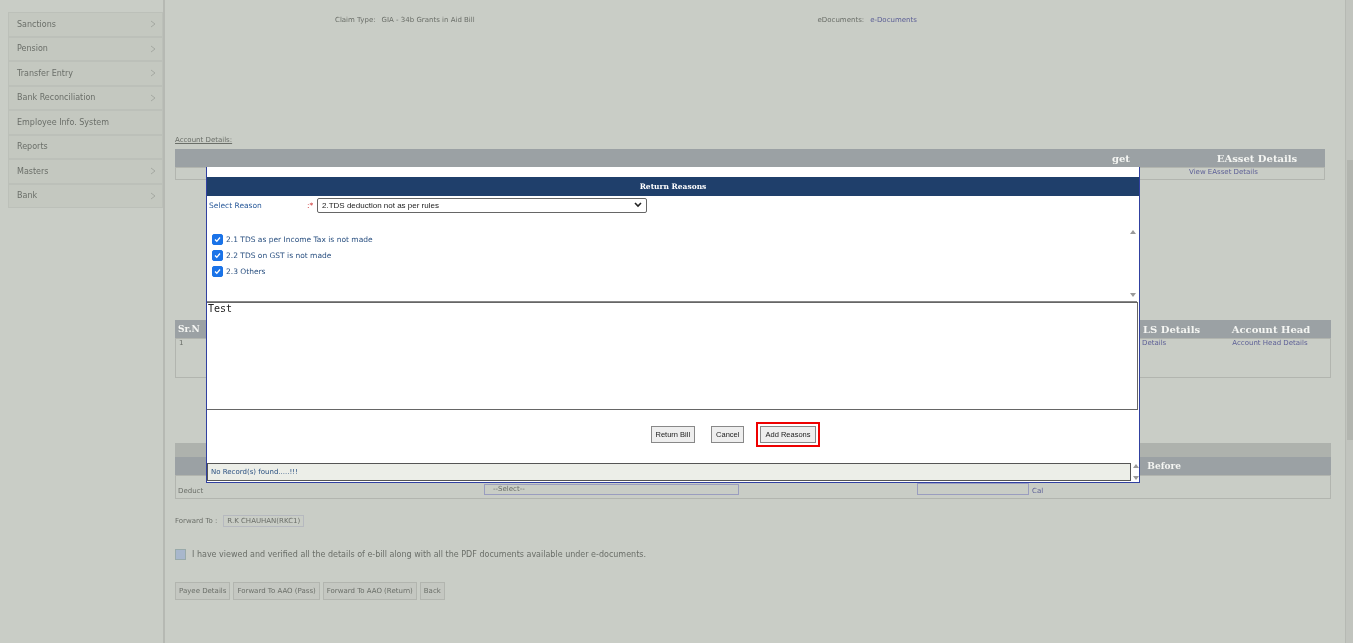 This screenshot has height=643, width=1353. I want to click on sidebar-item: Reports, so click(85, 146).